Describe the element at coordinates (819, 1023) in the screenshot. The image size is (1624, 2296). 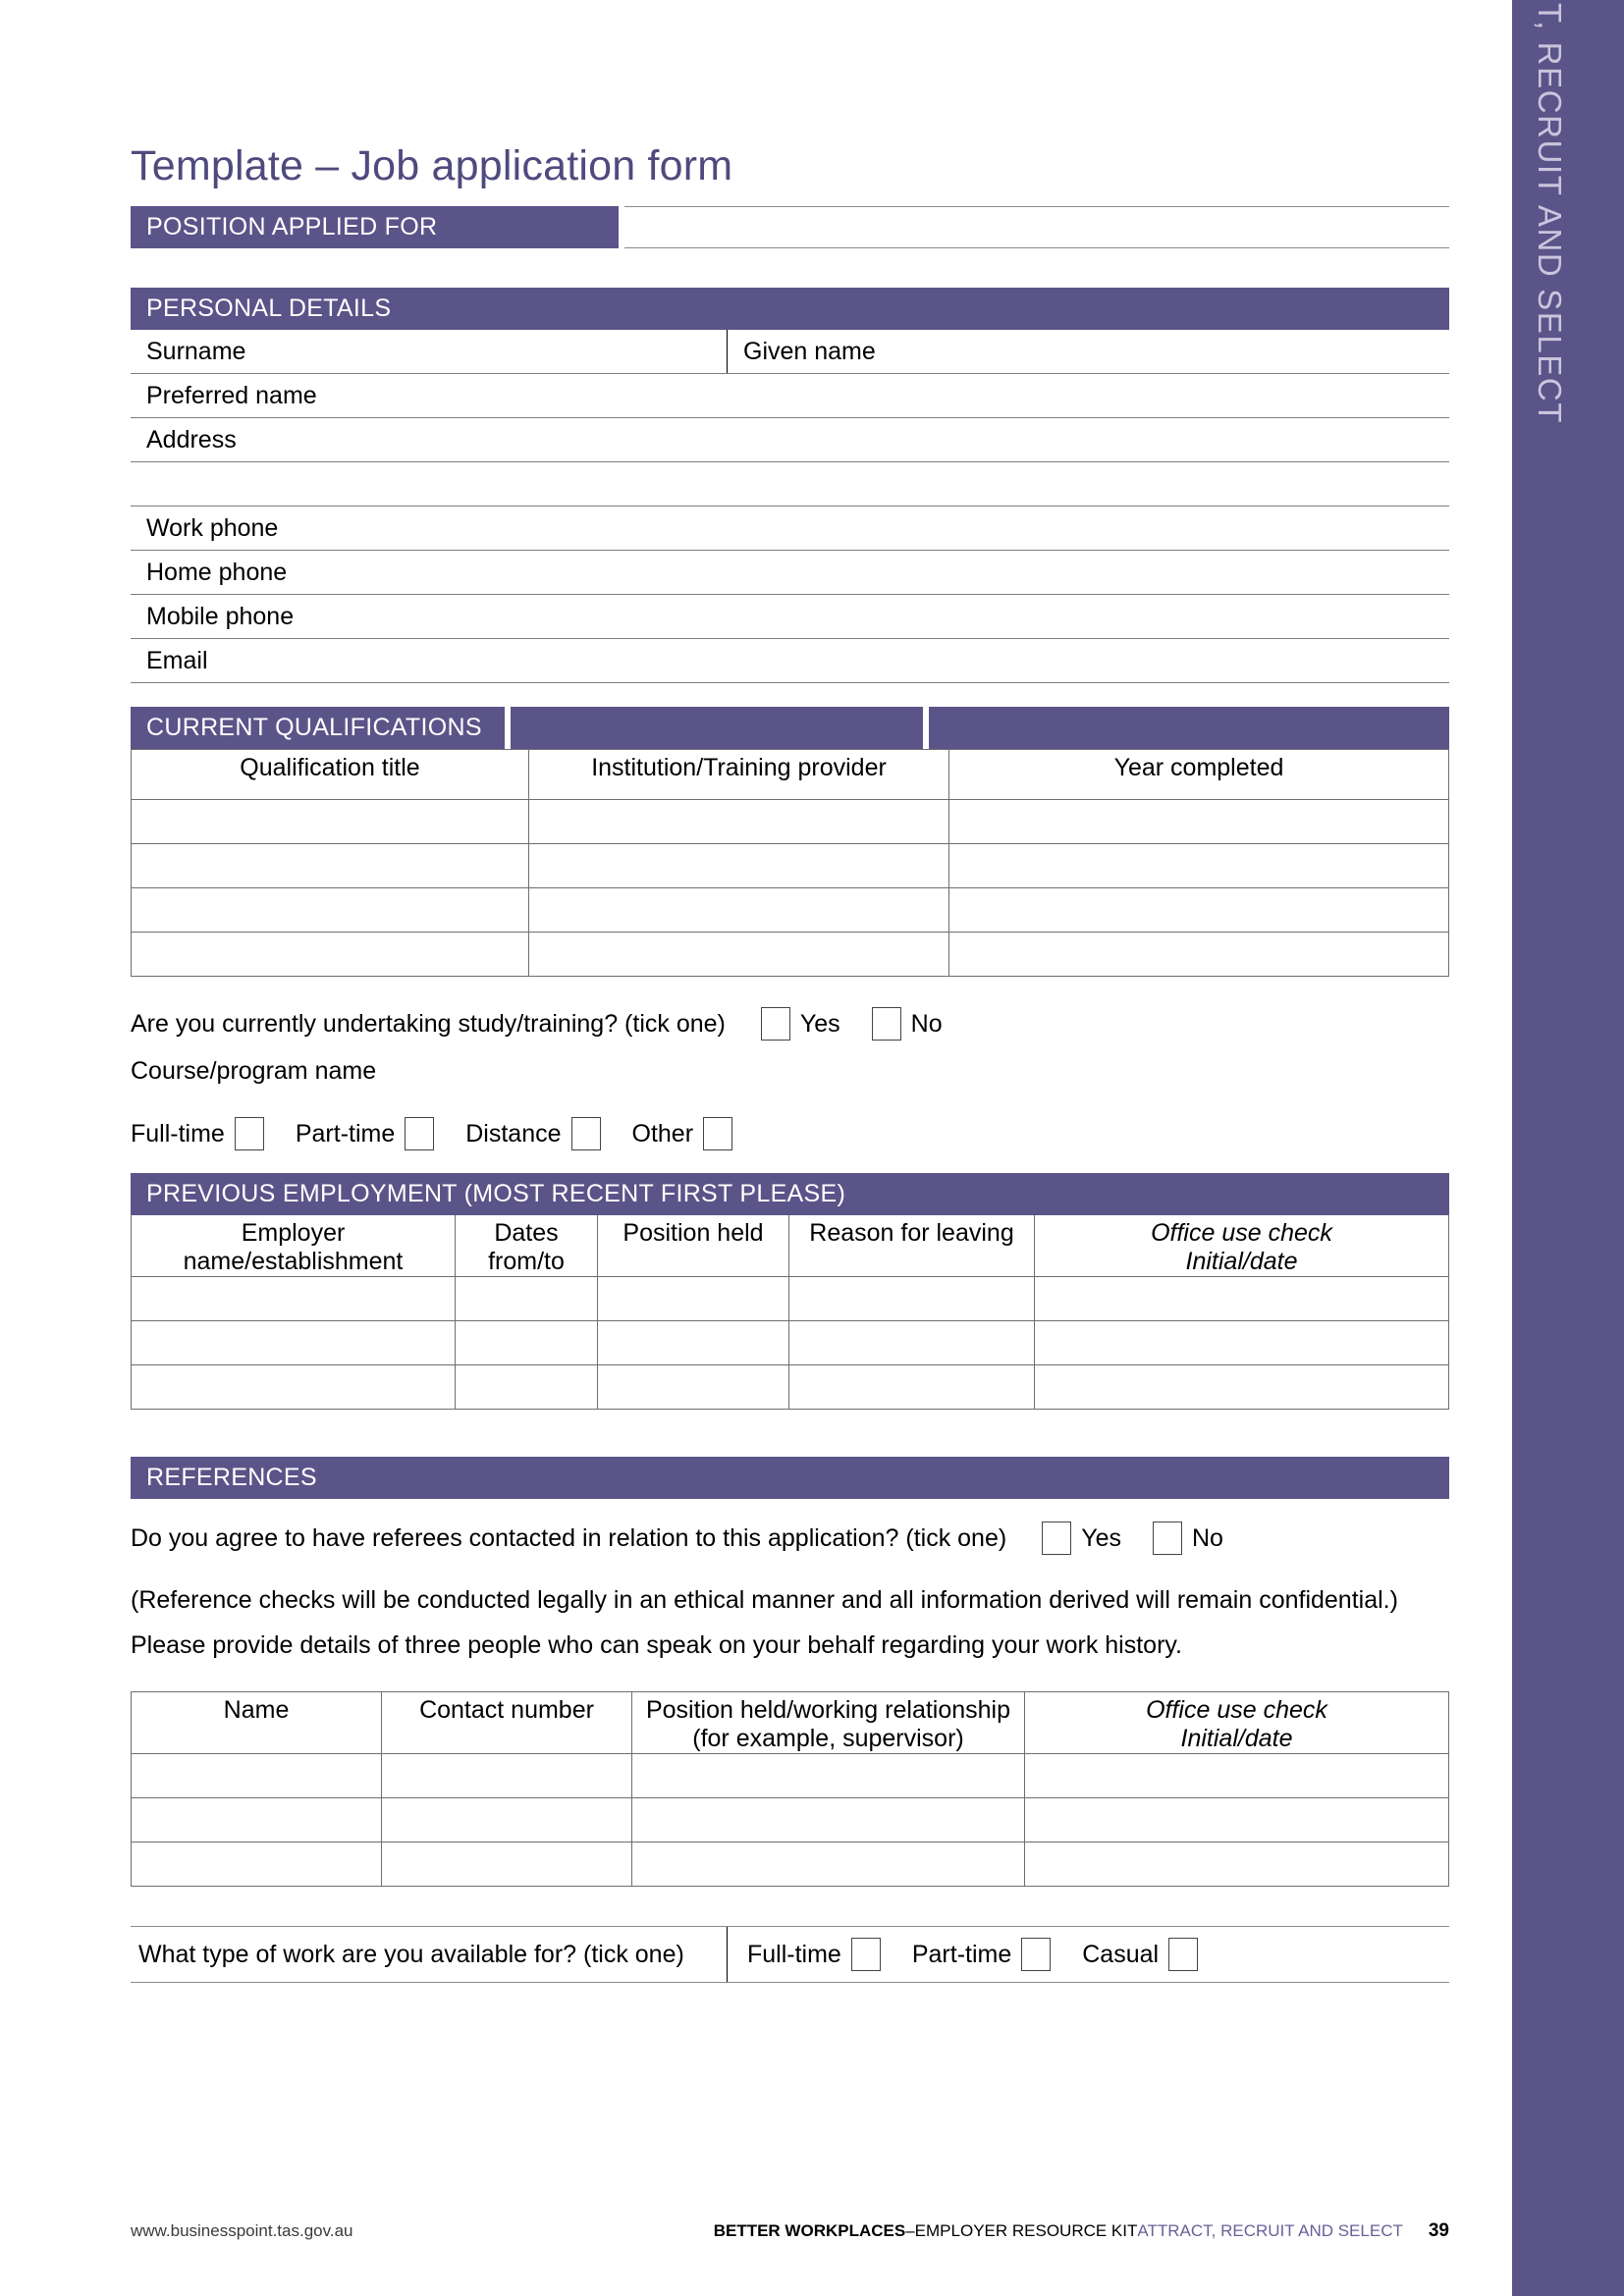
I see `study-yes-label: Yes` at that location.